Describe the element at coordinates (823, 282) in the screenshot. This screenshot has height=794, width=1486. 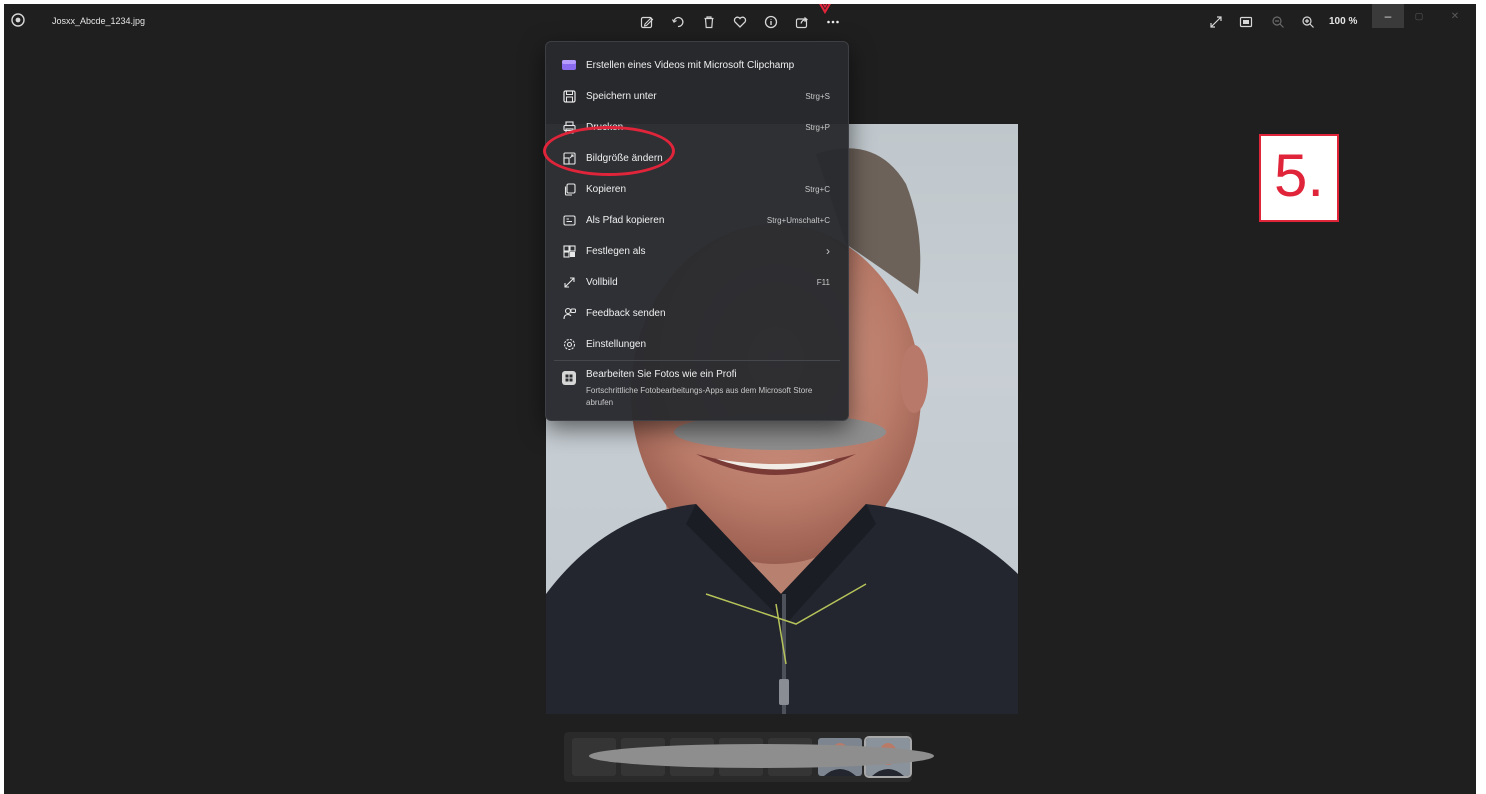
I see `menu-item-shortcut: F11` at that location.